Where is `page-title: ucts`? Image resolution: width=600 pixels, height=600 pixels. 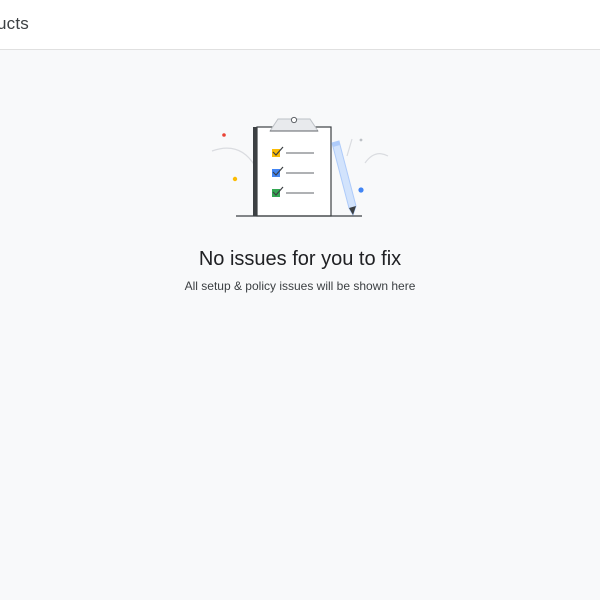 page-title: ucts is located at coordinates (14, 23).